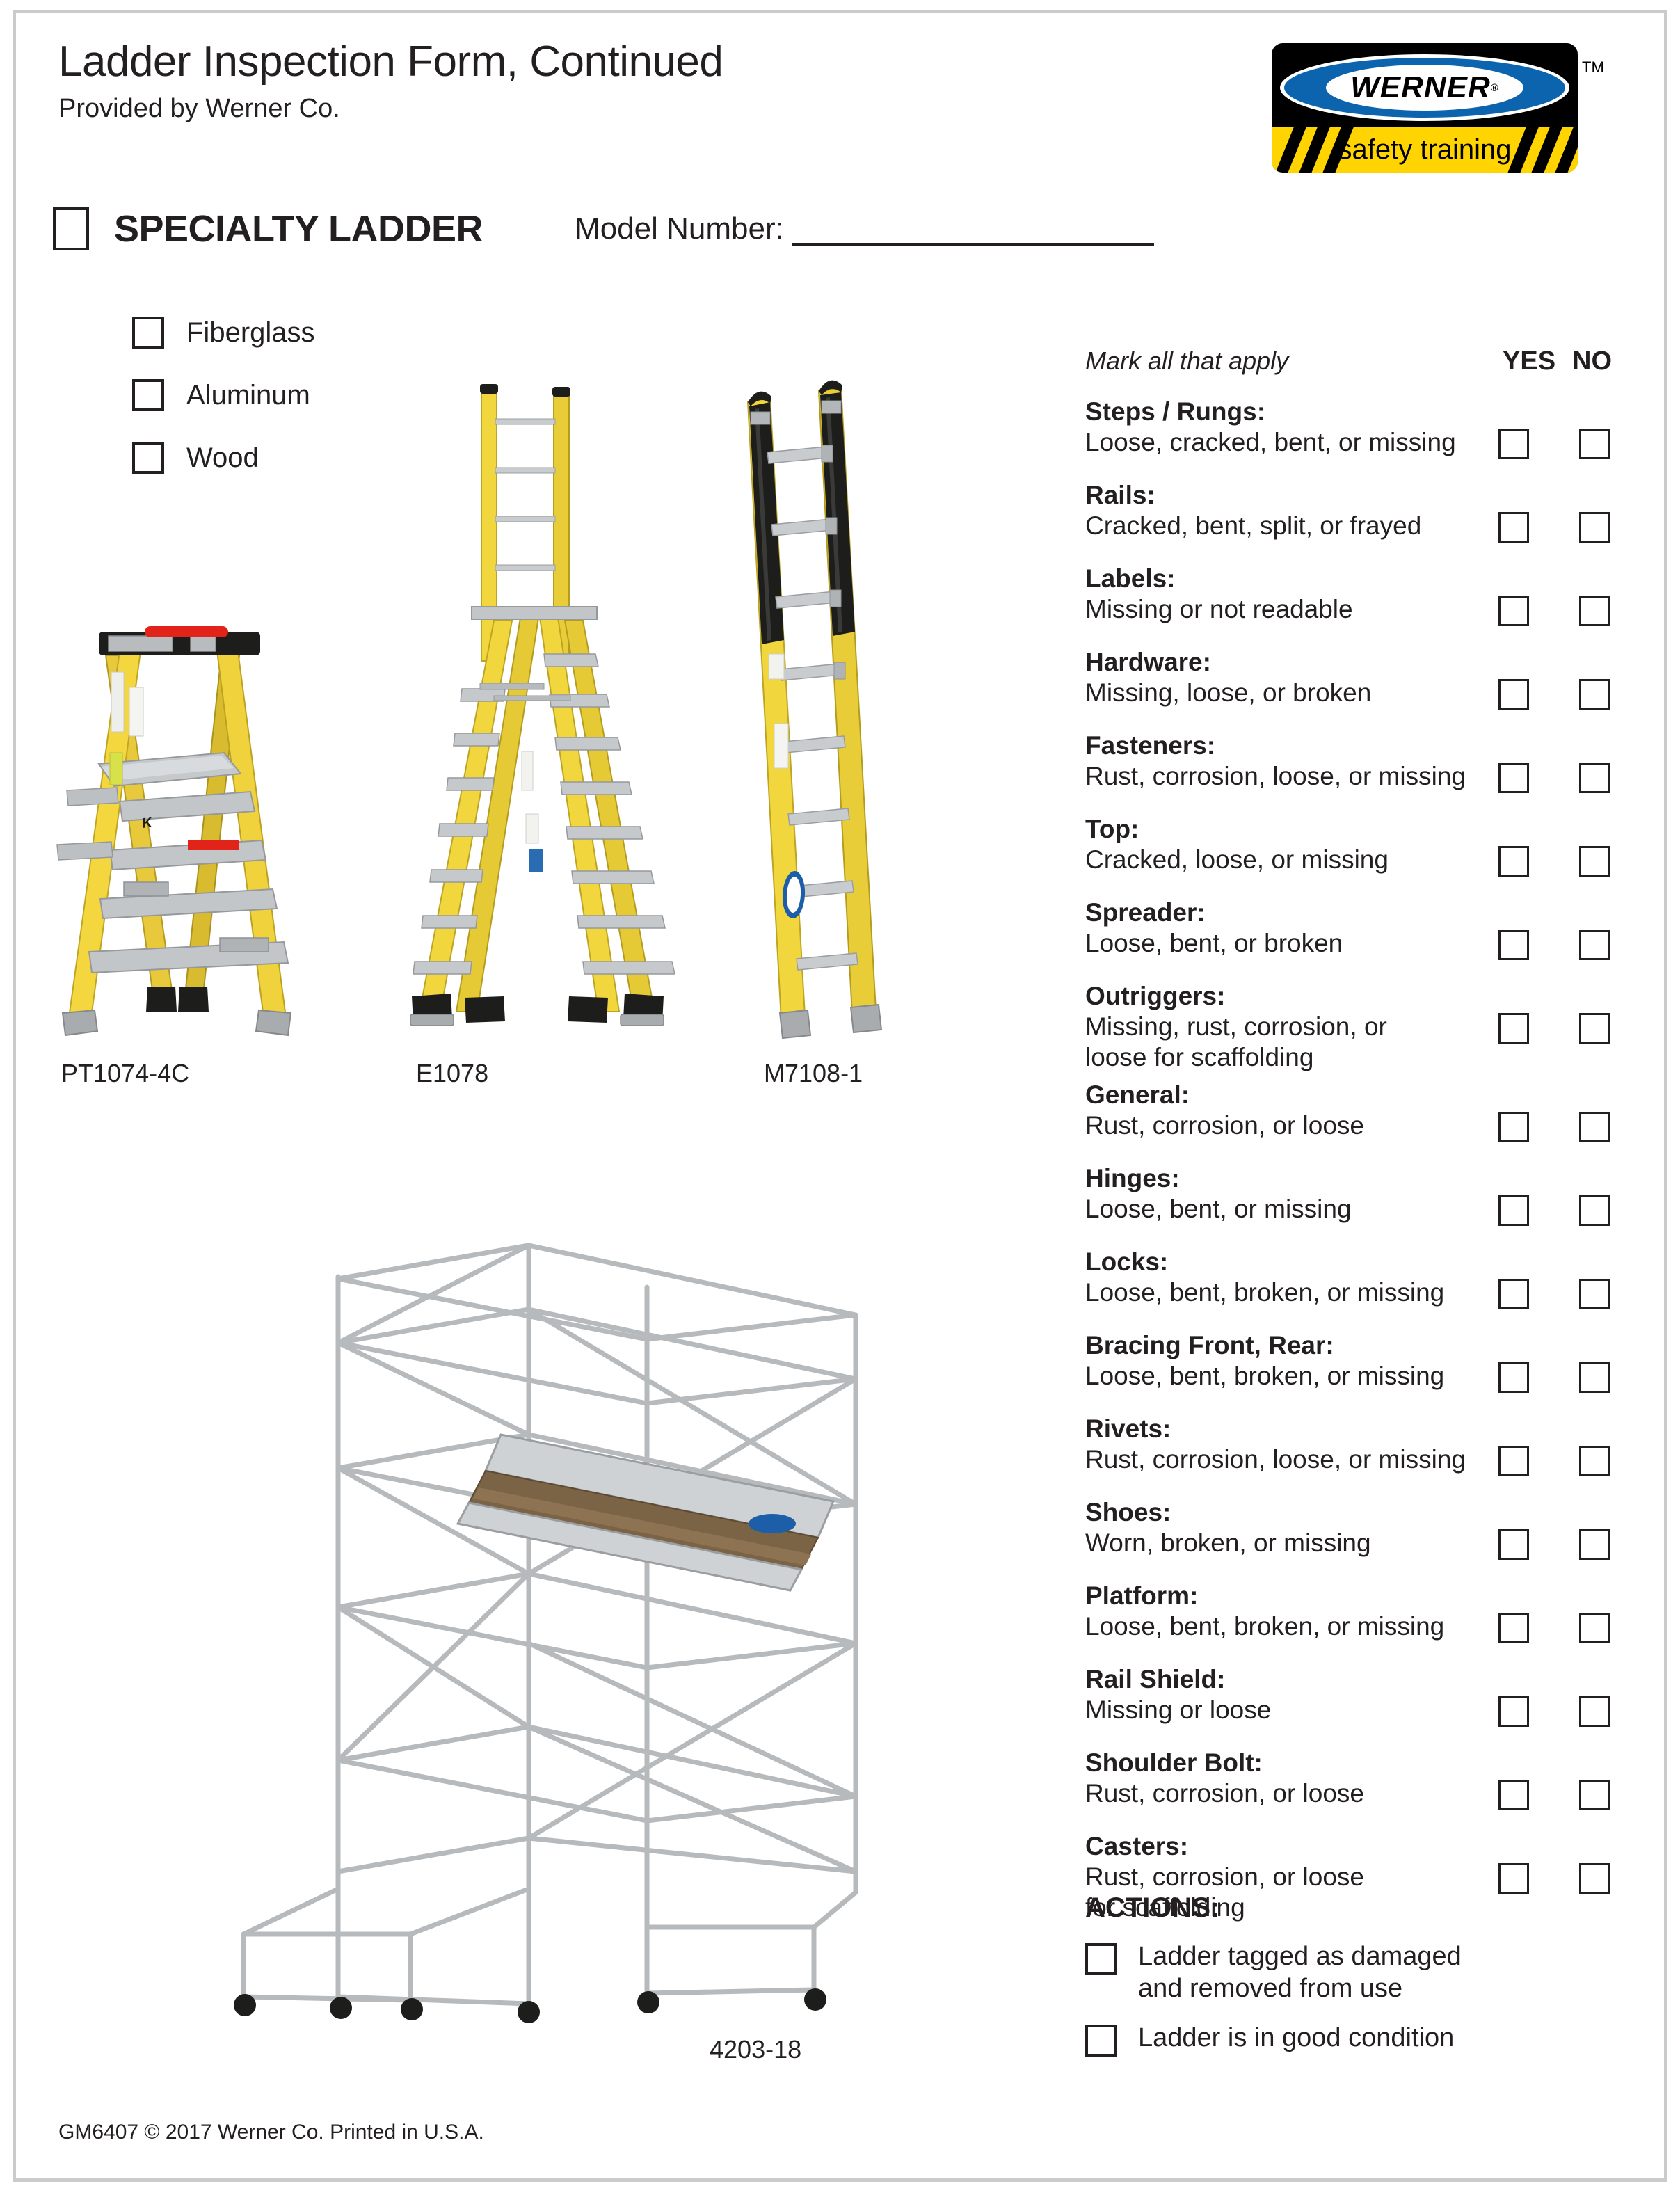  What do you see at coordinates (71, 228) in the screenshot?
I see `specialty-ladder-checkbox` at bounding box center [71, 228].